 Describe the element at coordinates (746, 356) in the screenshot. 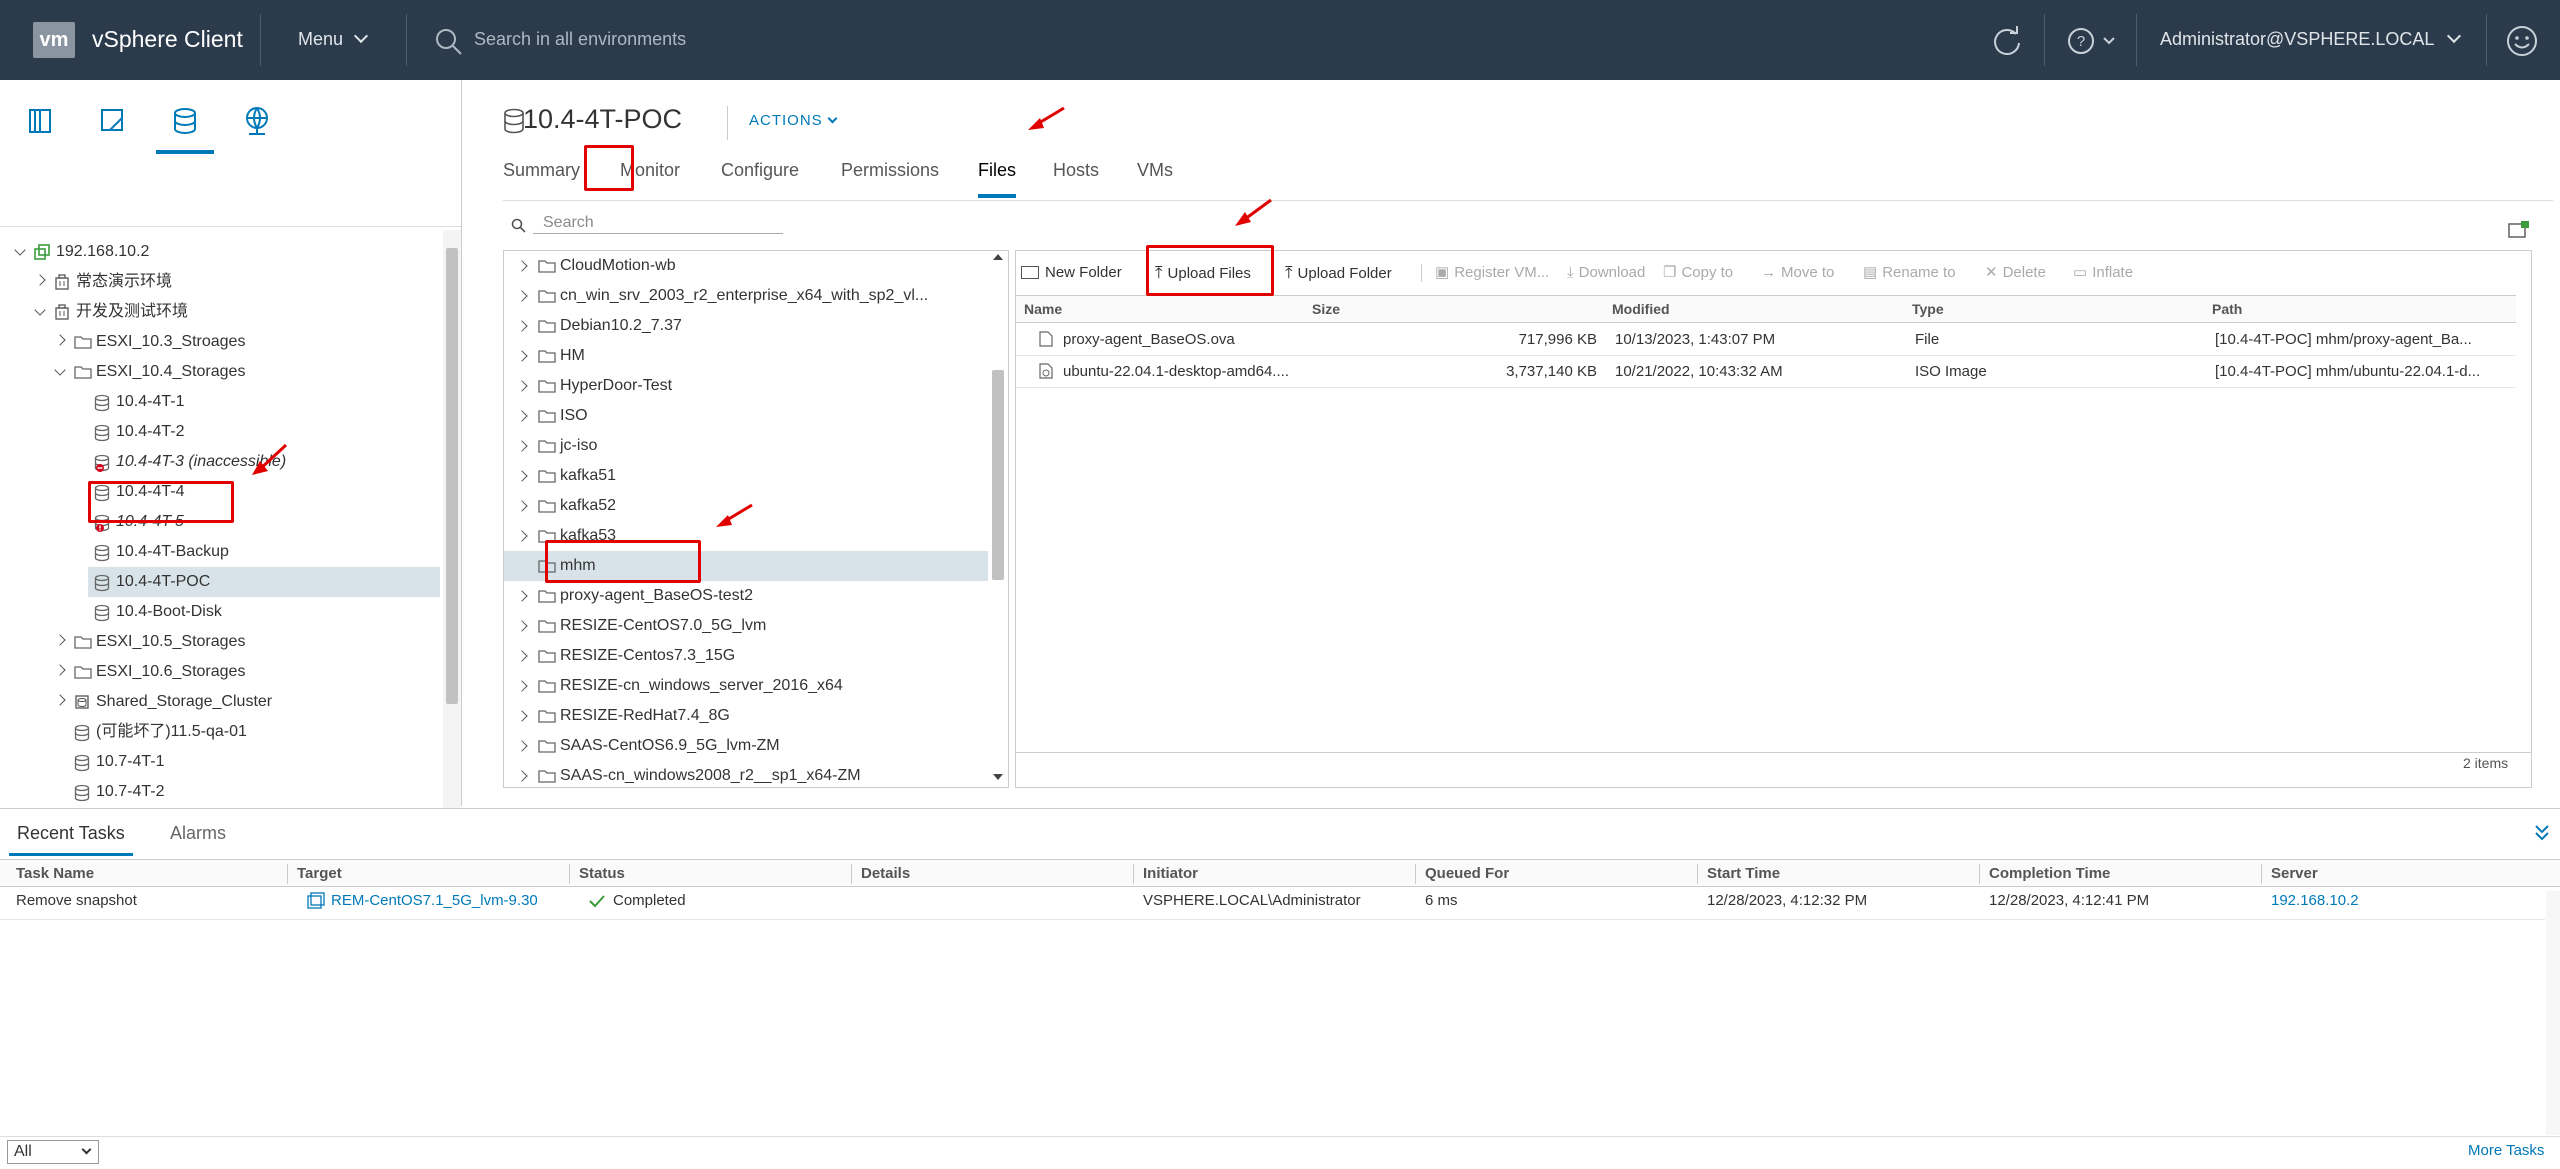

I see `folder-tree-item: HM` at that location.